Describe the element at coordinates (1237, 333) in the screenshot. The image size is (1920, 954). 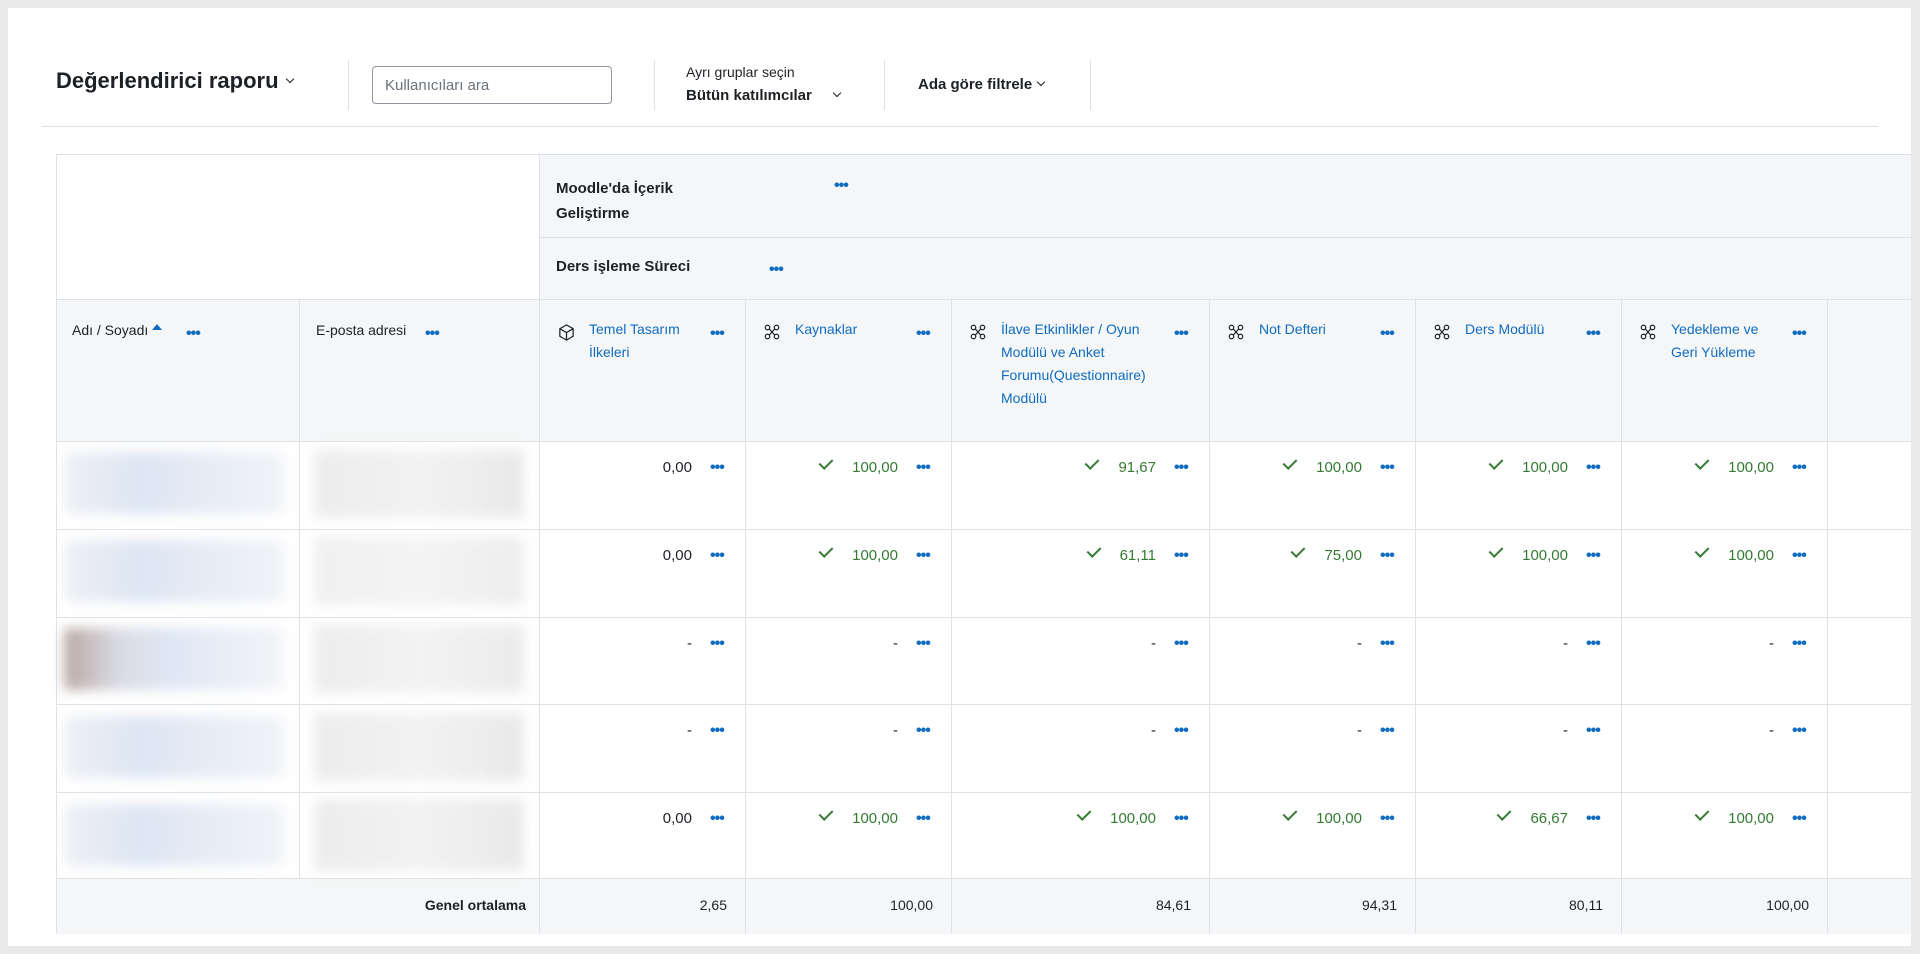
I see `module-icon` at that location.